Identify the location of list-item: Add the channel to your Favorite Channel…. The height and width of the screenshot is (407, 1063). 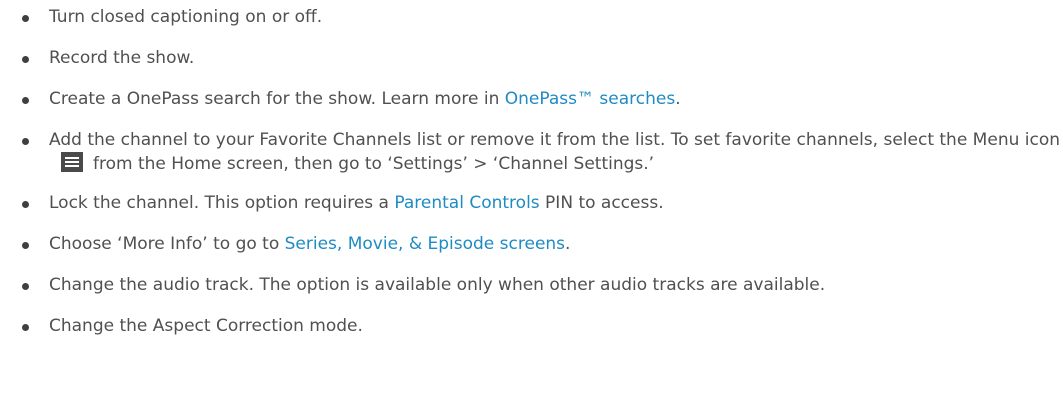
(531, 152).